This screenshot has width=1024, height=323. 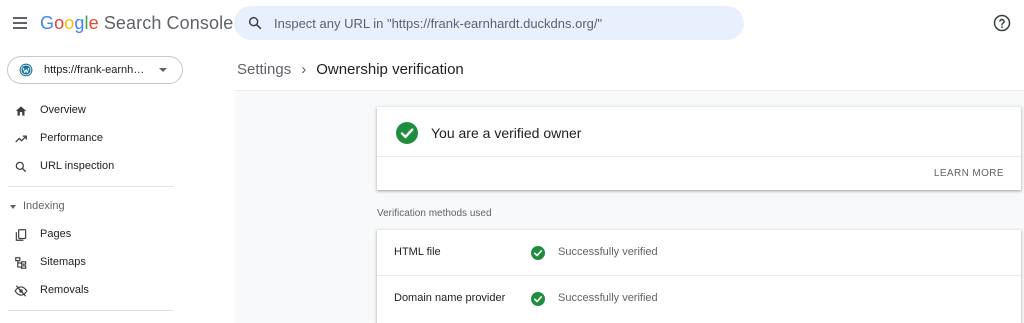 I want to click on sidebar-item-label: Overview, so click(x=63, y=110).